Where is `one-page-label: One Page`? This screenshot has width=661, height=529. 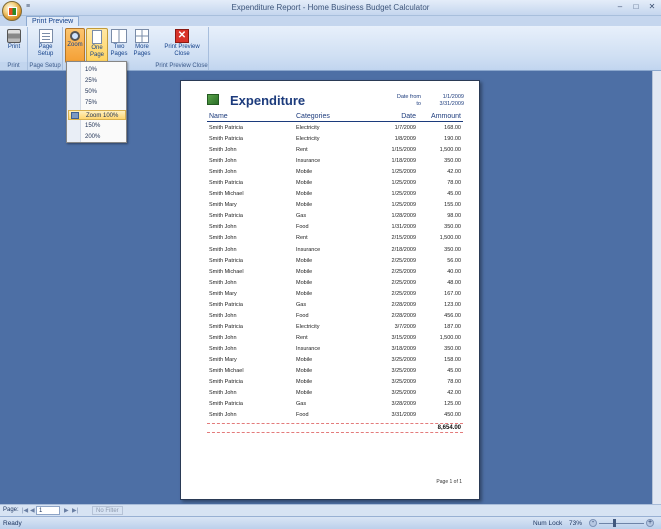 one-page-label: One Page is located at coordinates (96, 51).